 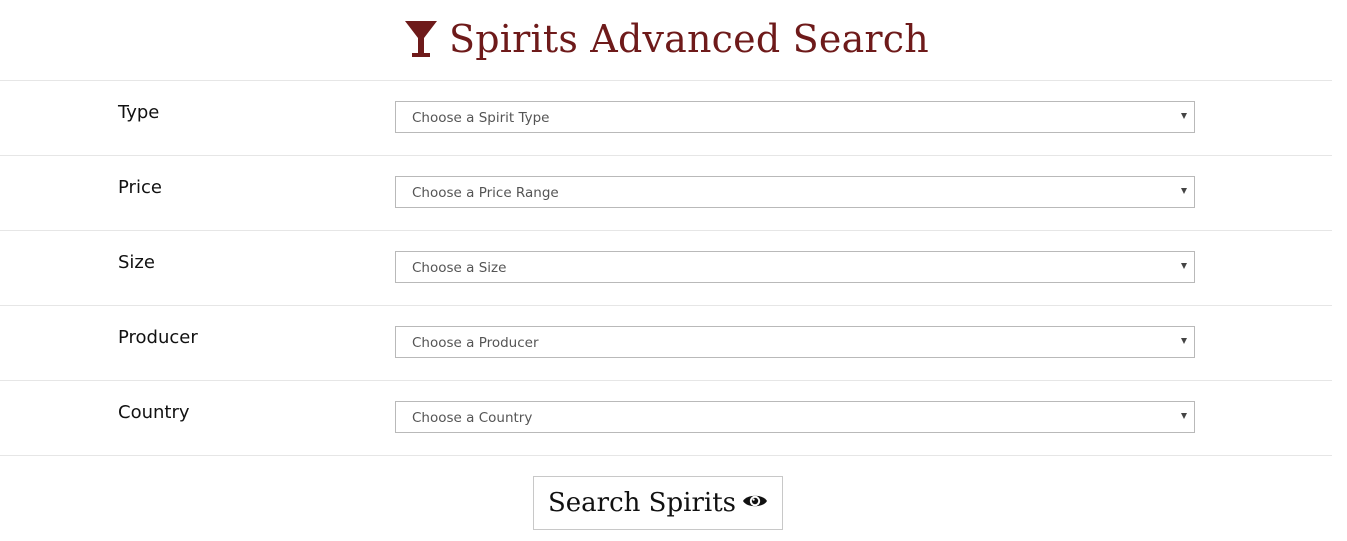 What do you see at coordinates (641, 503) in the screenshot?
I see `search-button-label: Search Spirits` at bounding box center [641, 503].